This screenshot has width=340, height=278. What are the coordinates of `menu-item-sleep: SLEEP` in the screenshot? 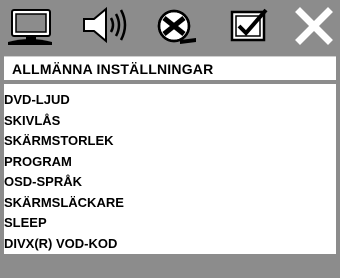 It's located at (64, 223).